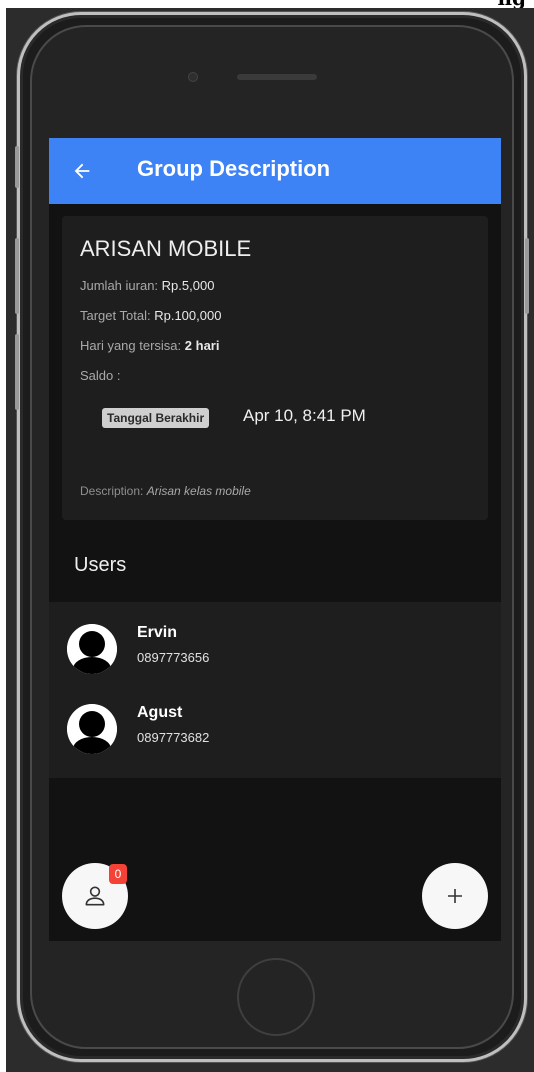 The image size is (534, 1072). Describe the element at coordinates (275, 642) in the screenshot. I see `user-list-item: Ervin 0897773656` at that location.